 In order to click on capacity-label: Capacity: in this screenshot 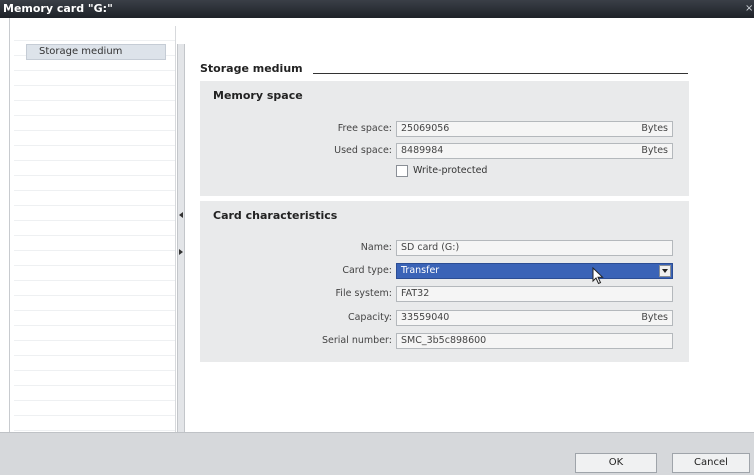, I will do `click(369, 317)`.